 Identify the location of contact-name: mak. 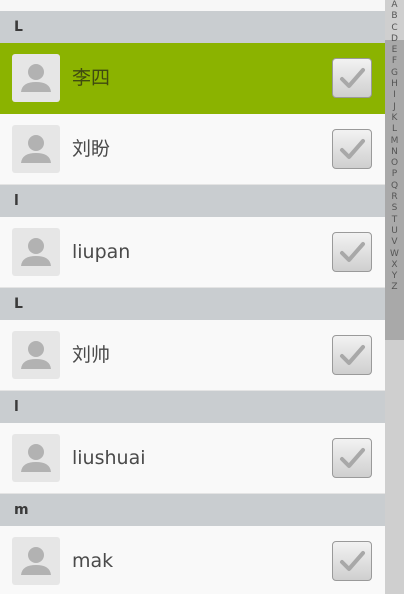
(93, 561).